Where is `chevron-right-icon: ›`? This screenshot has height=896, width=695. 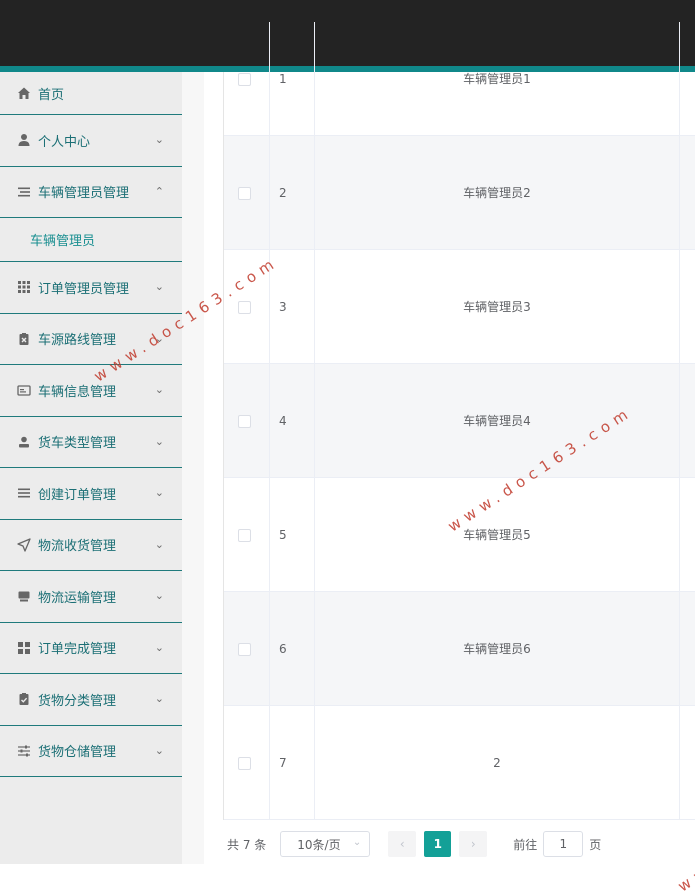 chevron-right-icon: › is located at coordinates (473, 844).